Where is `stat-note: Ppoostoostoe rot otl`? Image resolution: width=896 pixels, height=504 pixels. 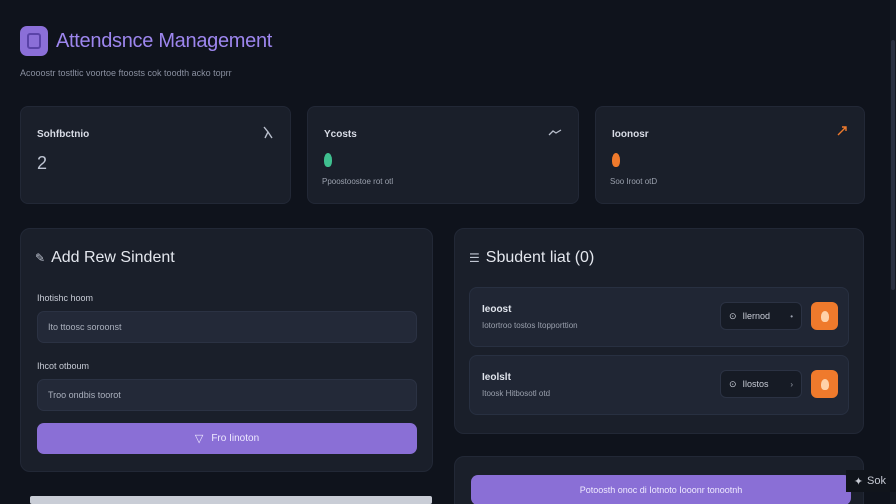
stat-note: Ppoostoostoe rot otl is located at coordinates (358, 181).